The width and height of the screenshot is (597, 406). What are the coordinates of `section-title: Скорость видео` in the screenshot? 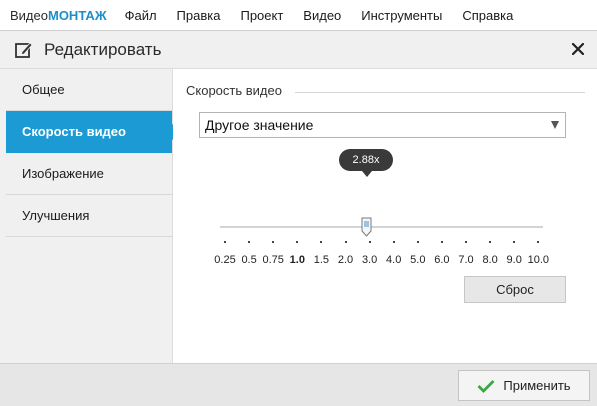 It's located at (234, 90).